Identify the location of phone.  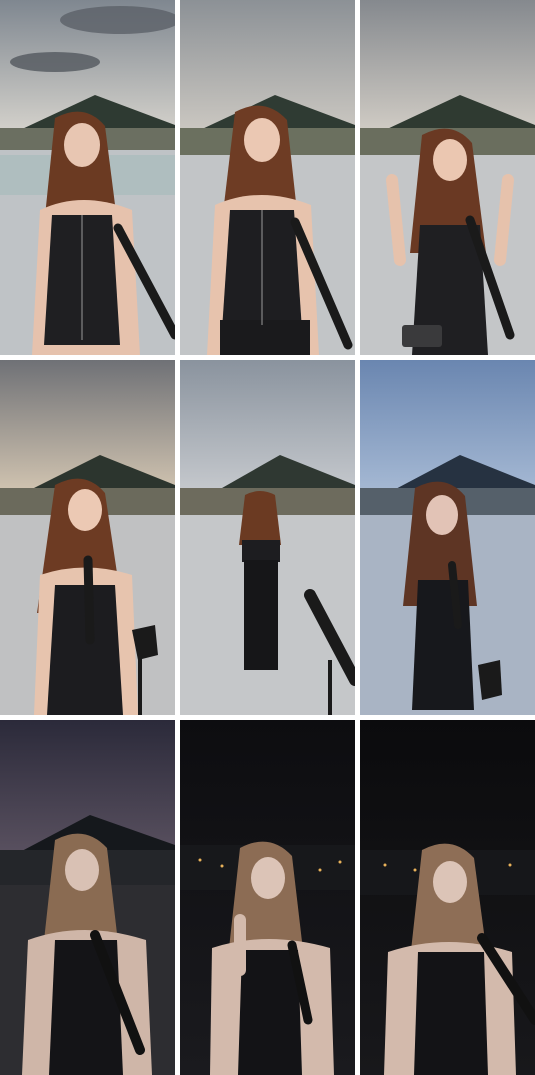
(422, 336).